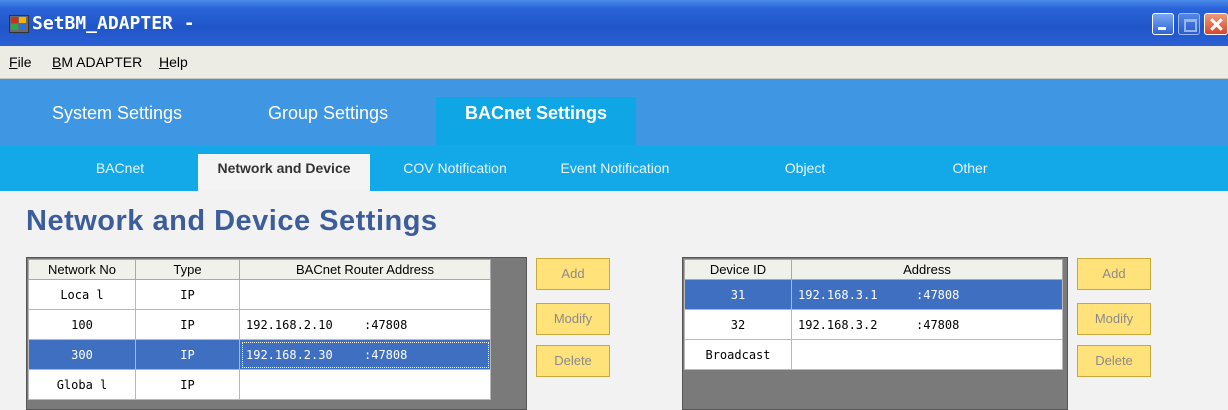  Describe the element at coordinates (738, 294) in the screenshot. I see `cell-device-id: 31` at that location.